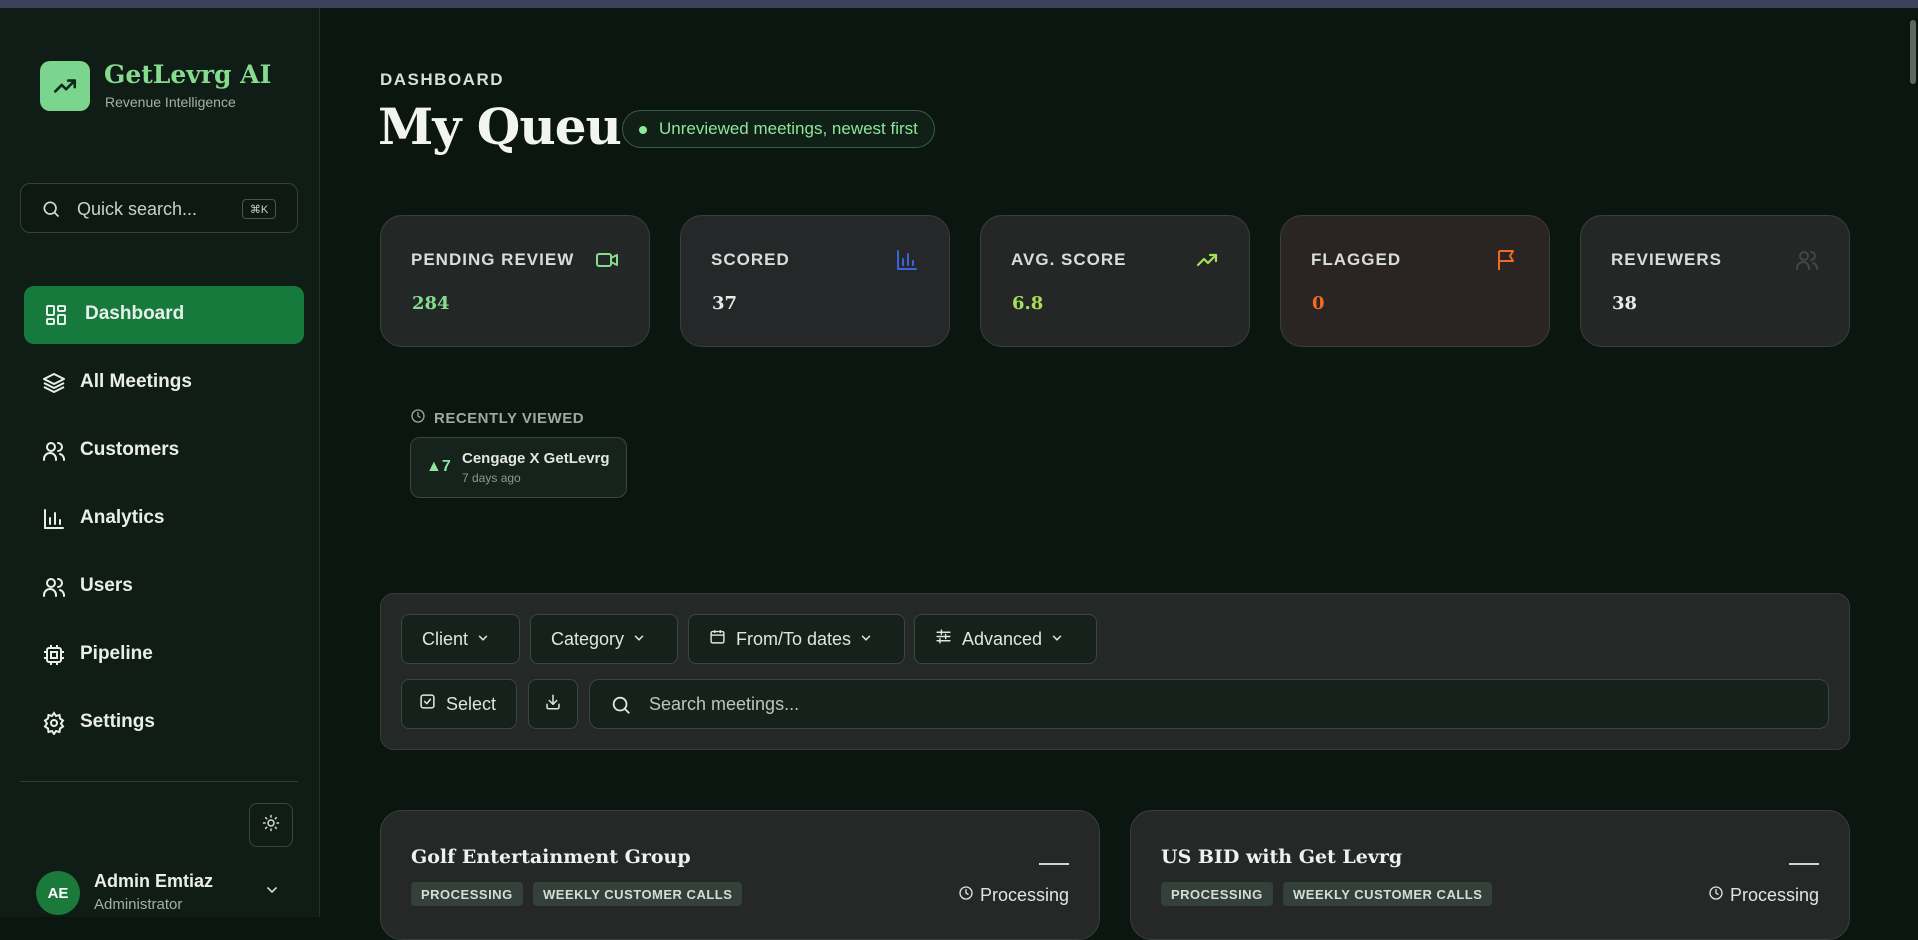 This screenshot has height=940, width=1918. Describe the element at coordinates (170, 102) in the screenshot. I see `brand-subtitle: Revenue Intelligence` at that location.